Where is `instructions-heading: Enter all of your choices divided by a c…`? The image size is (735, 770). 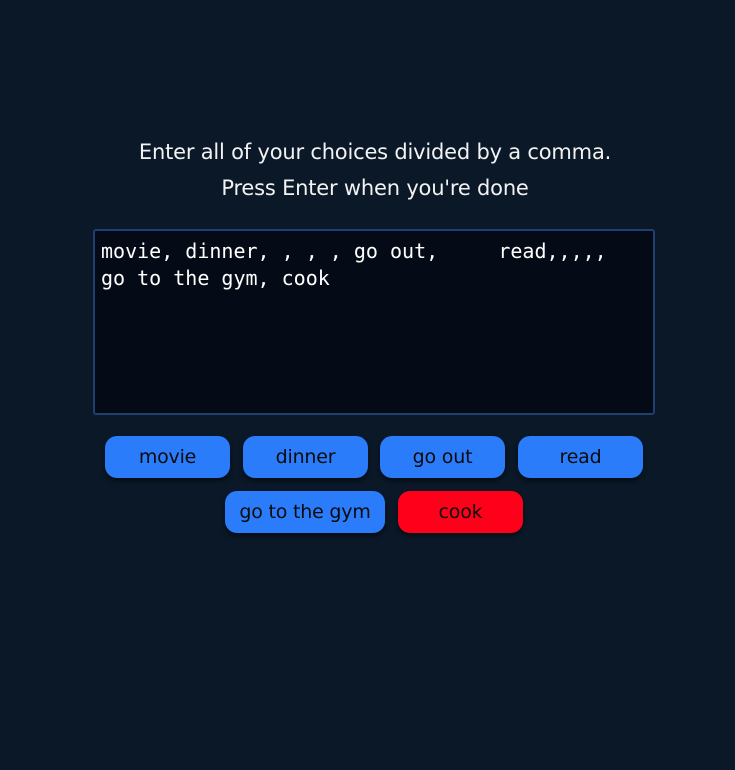
instructions-heading: Enter all of your choices divided by a c… is located at coordinates (367, 170).